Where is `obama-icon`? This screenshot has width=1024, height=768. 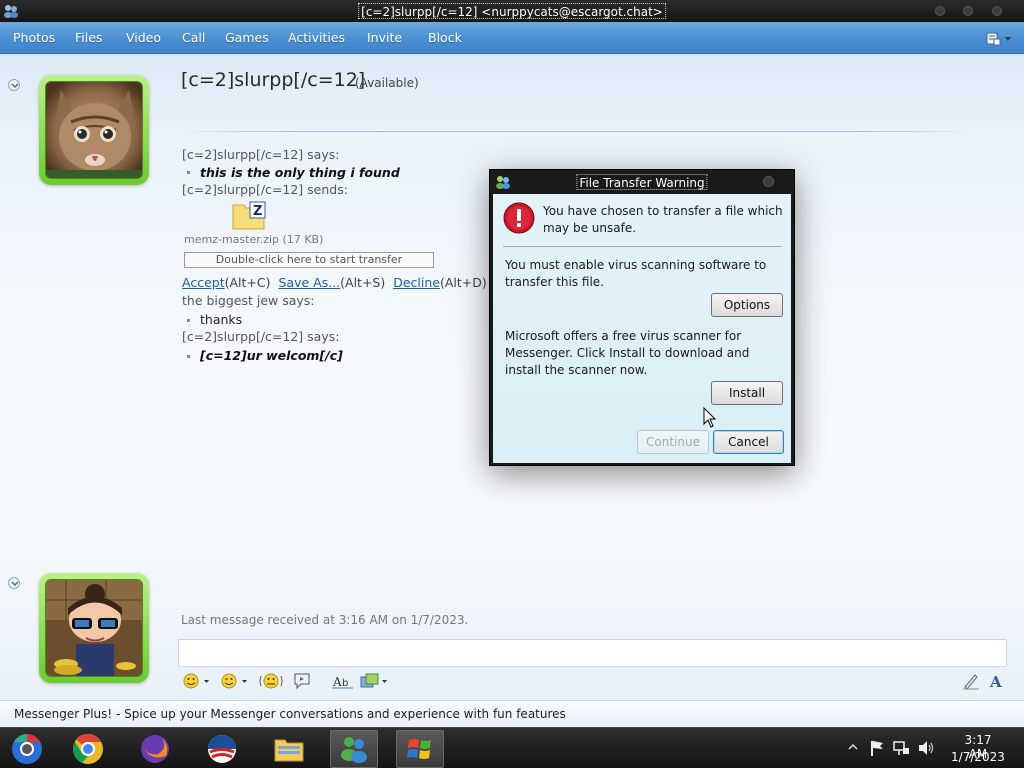
obama-icon is located at coordinates (222, 749).